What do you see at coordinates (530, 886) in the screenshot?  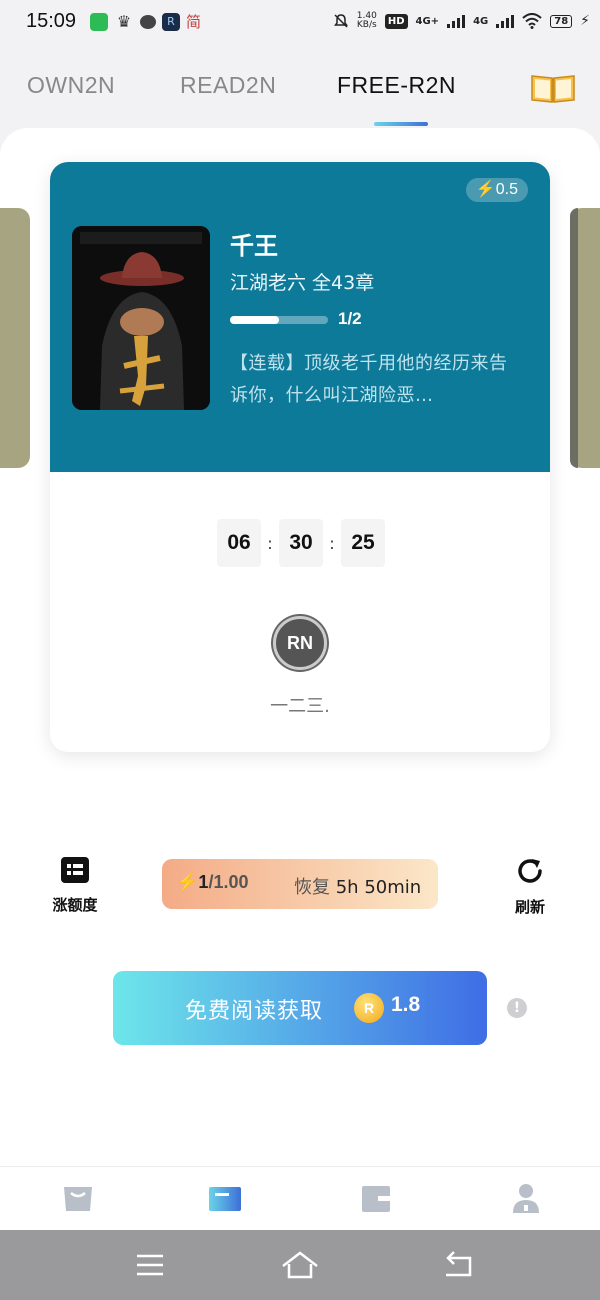 I see `refresh-button: 刷新` at bounding box center [530, 886].